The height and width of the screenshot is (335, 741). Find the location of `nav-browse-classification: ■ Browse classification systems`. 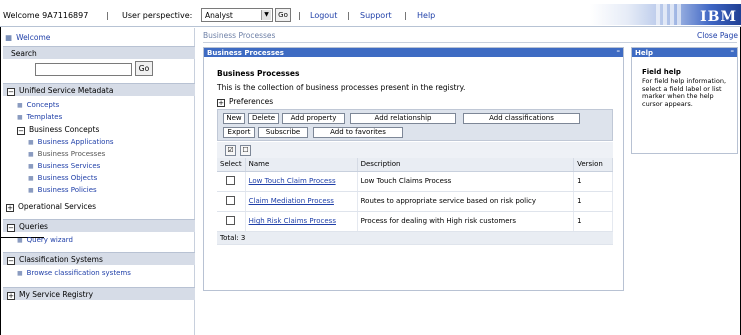

nav-browse-classification: ■ Browse classification systems is located at coordinates (74, 273).